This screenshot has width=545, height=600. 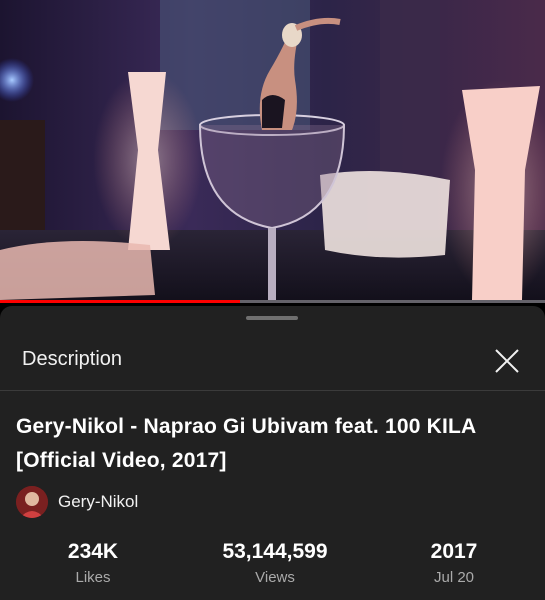 I want to click on channel-row: Gery-Nikol, so click(x=77, y=502).